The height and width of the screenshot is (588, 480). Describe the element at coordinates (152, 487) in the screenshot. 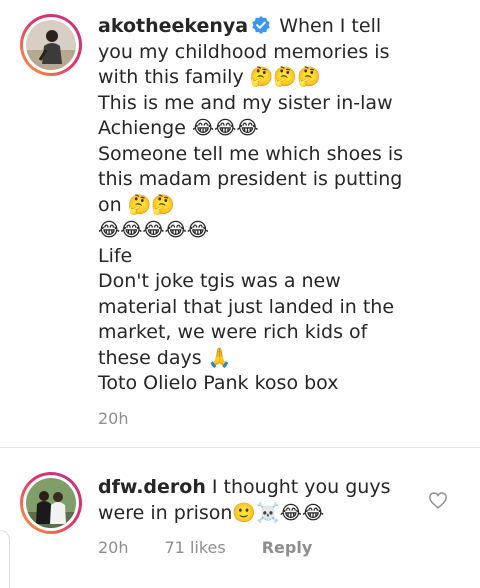

I see `comment-username: dfw.deroh` at that location.